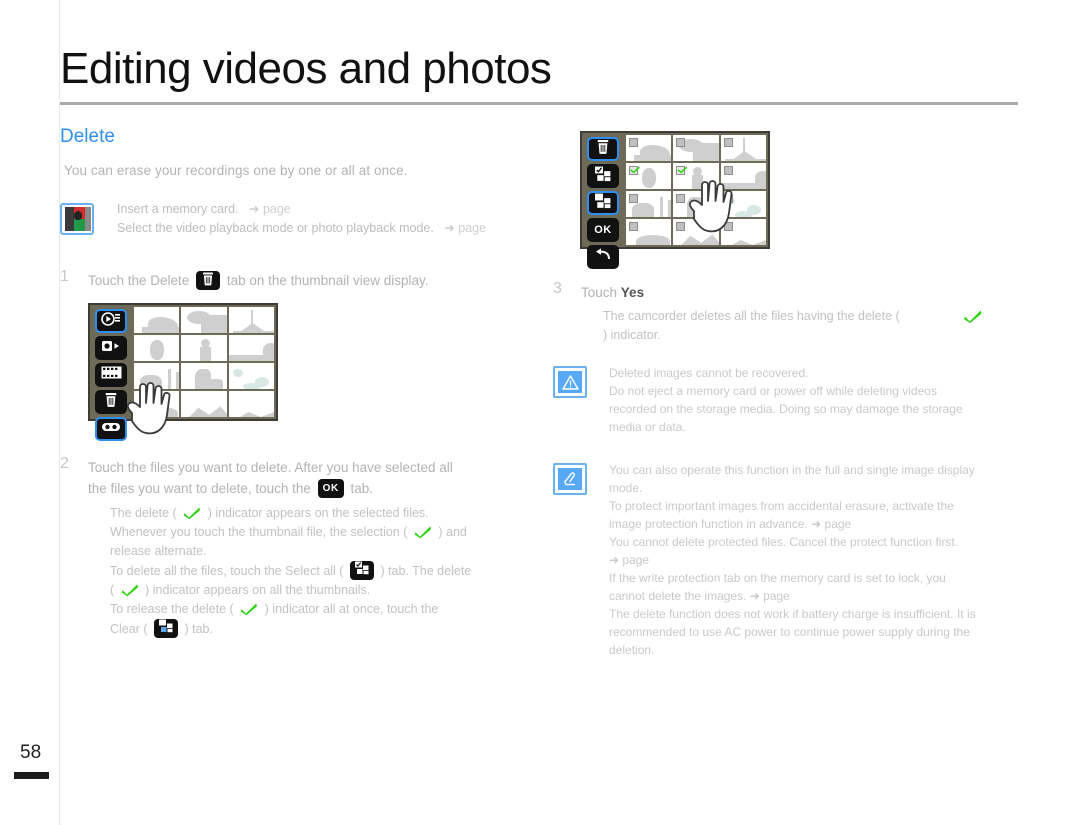  I want to click on sidebar-item-delete, so click(603, 149).